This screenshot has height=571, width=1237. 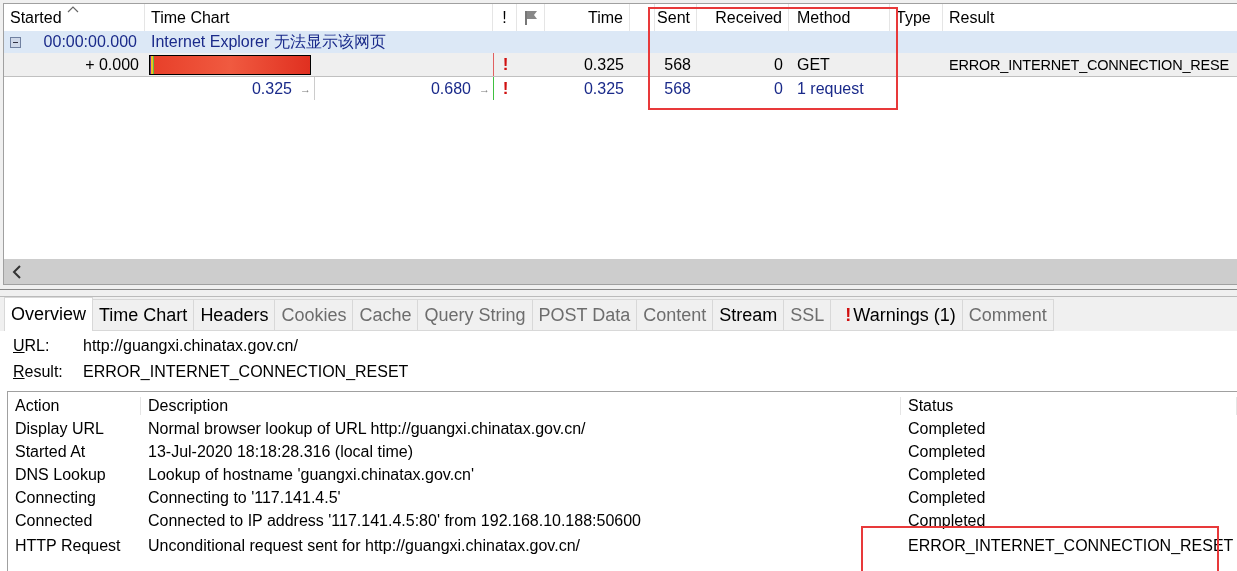 I want to click on tab: Time Chart, so click(x=144, y=315).